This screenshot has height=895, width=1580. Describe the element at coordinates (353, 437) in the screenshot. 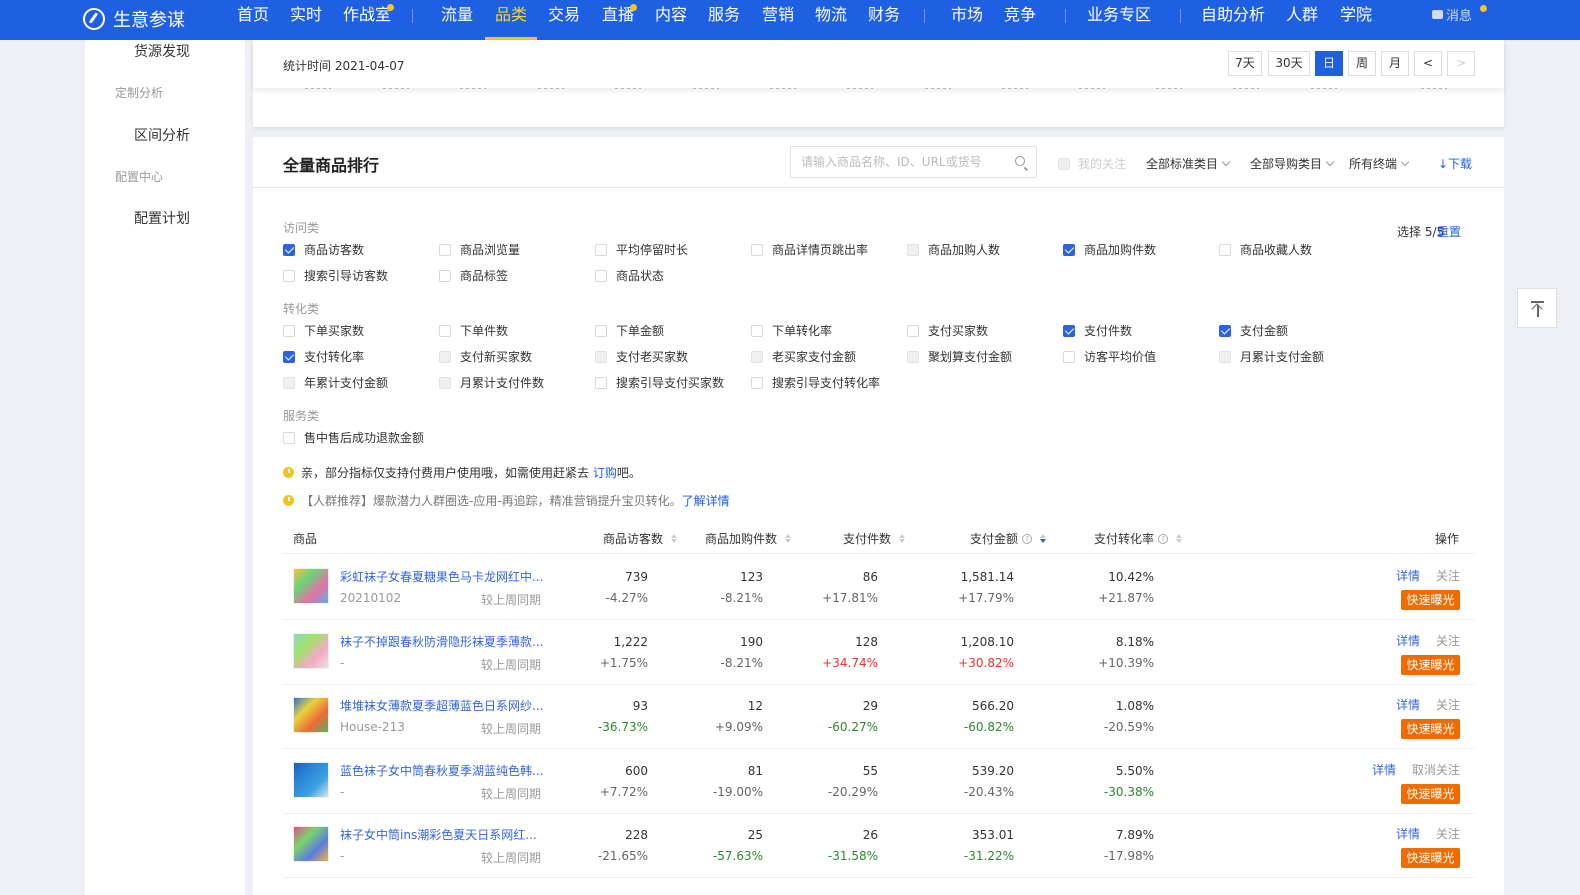

I see `metric-option: 售中售后成功退款金额` at that location.